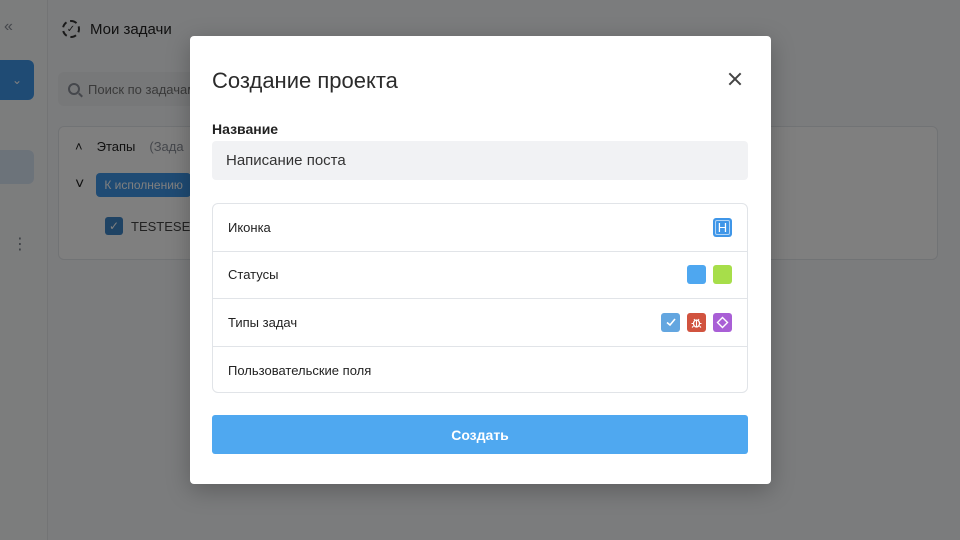 This screenshot has width=960, height=540. What do you see at coordinates (480, 160) in the screenshot?
I see `project-name-input` at bounding box center [480, 160].